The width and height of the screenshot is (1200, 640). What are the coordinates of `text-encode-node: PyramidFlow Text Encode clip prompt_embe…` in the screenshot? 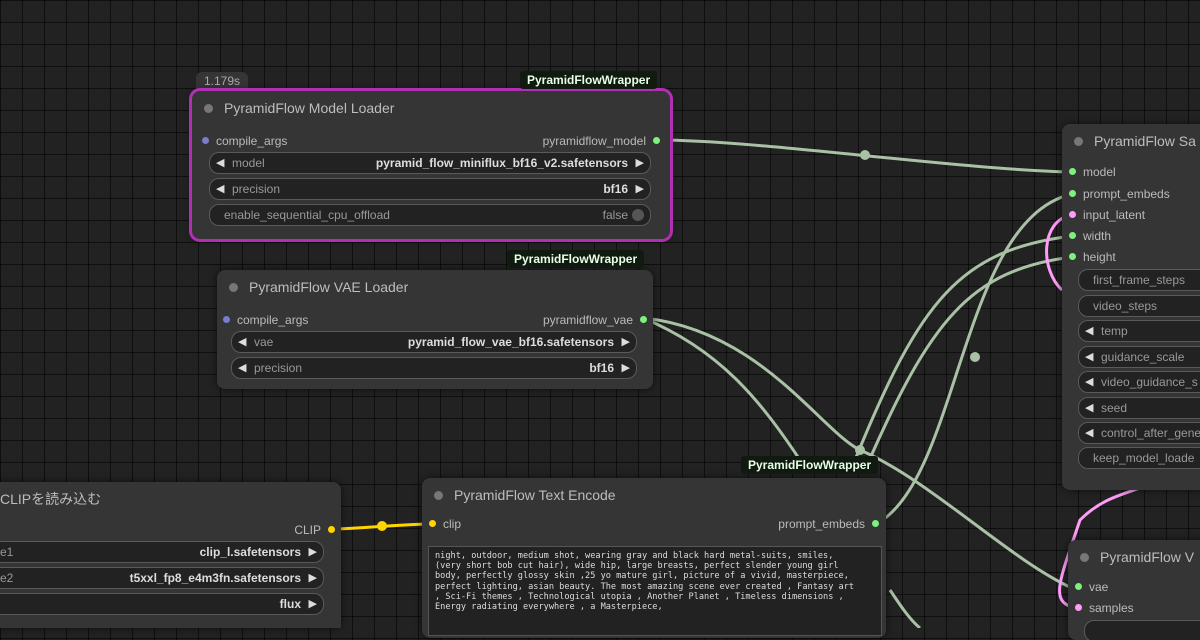 It's located at (654, 558).